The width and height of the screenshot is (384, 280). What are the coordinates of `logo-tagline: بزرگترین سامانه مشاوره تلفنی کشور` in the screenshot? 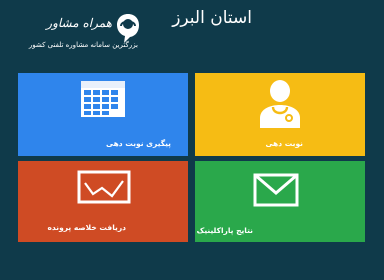 It's located at (83, 45).